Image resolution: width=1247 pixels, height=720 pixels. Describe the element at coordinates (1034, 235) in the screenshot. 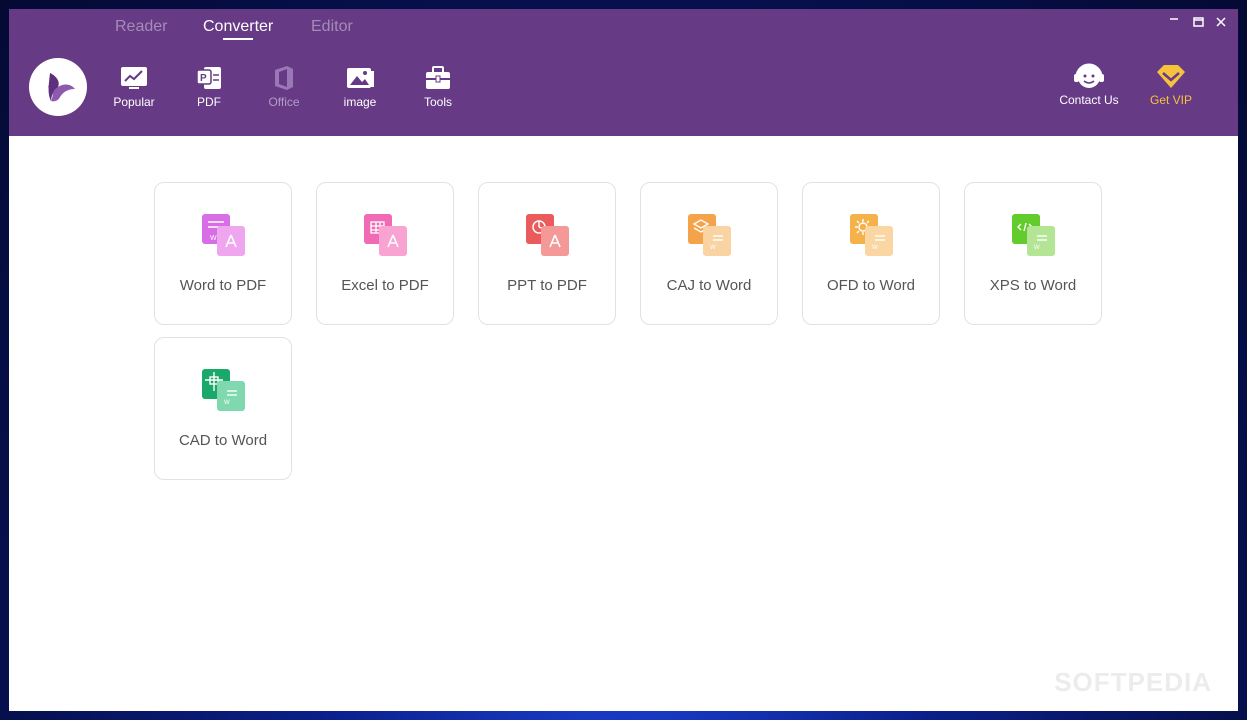

I see `xps-to-word-icon: W` at that location.